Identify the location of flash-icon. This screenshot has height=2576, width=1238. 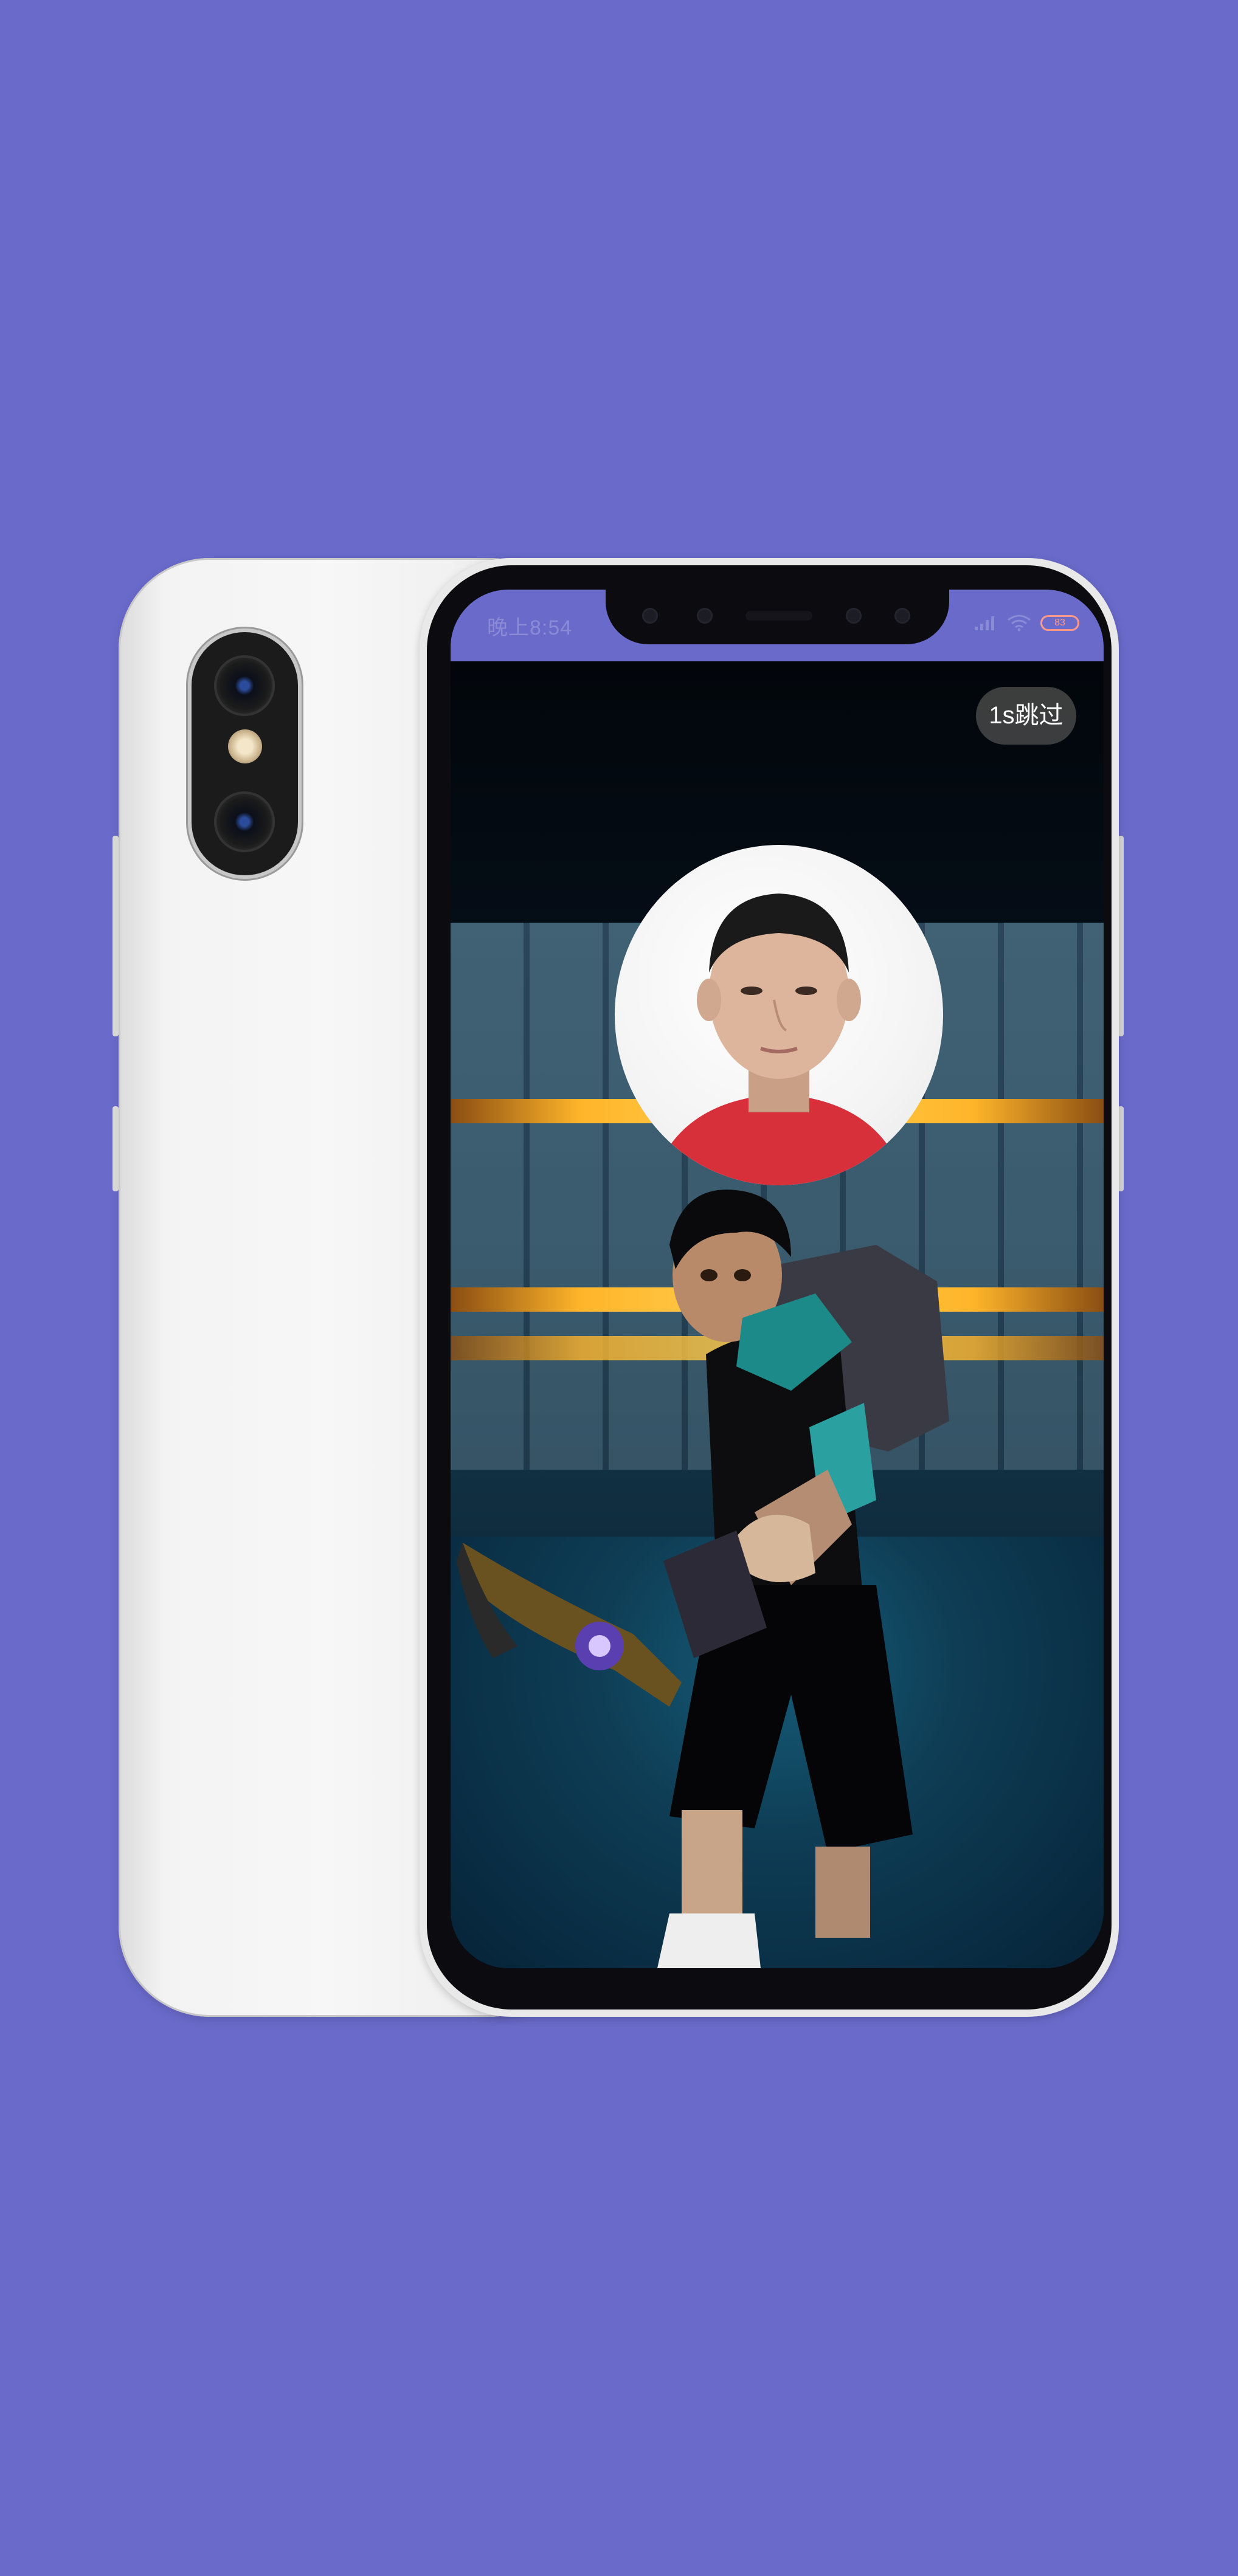
(245, 746).